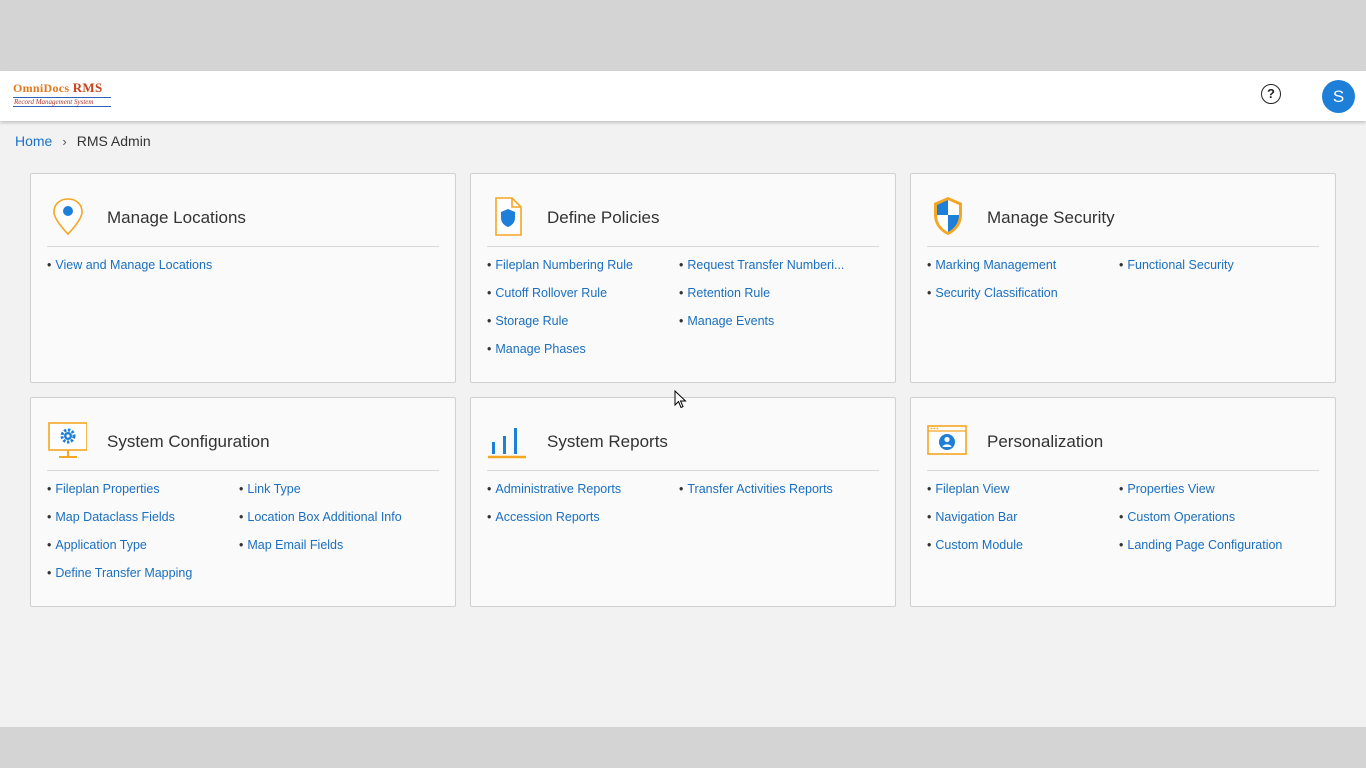  I want to click on link-accession-reports: Accession Reports, so click(583, 517).